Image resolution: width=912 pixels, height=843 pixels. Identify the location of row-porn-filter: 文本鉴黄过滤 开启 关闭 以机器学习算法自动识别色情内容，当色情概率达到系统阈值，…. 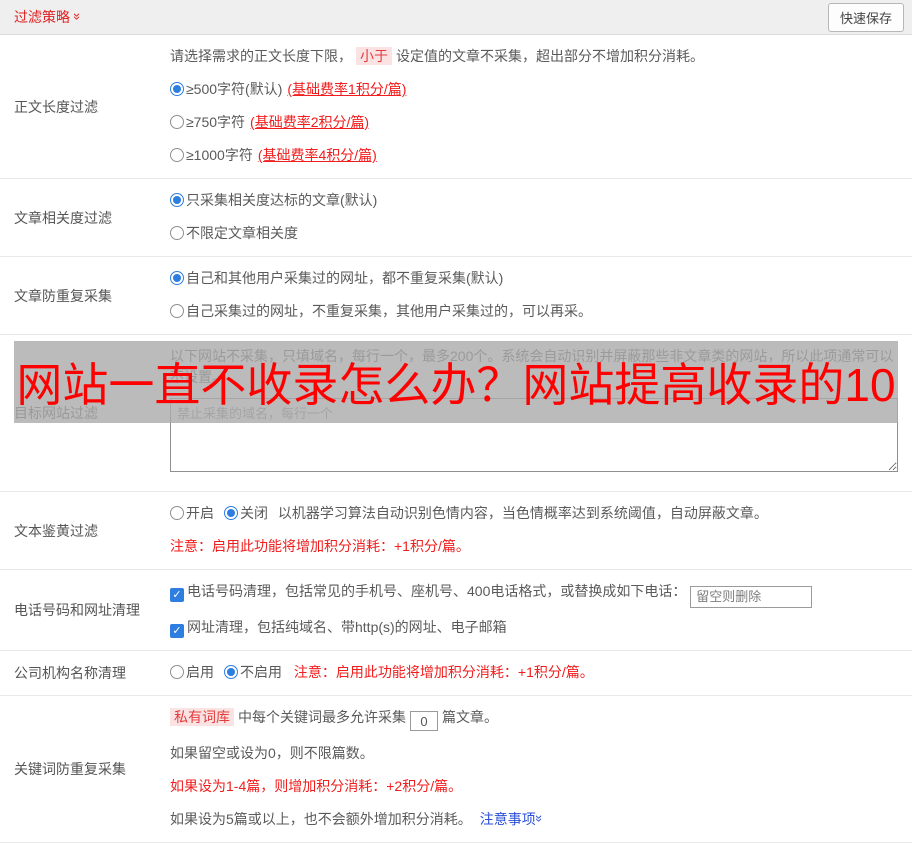
(456, 531).